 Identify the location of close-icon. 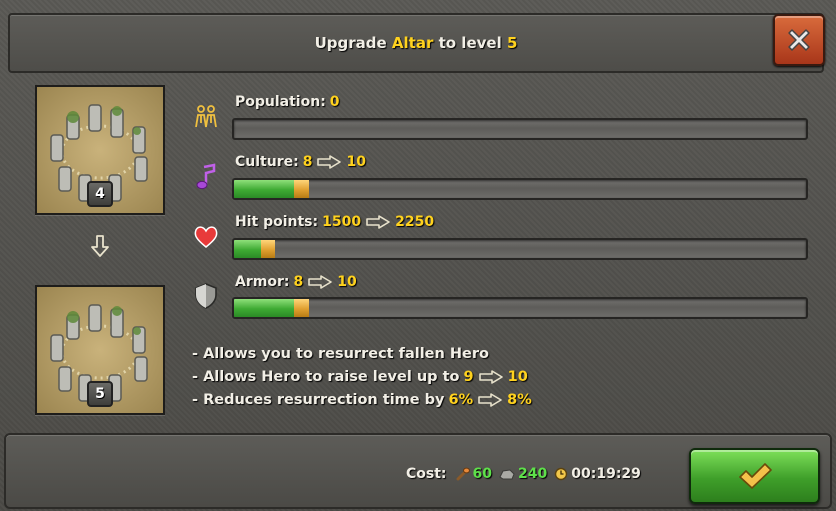
(799, 40).